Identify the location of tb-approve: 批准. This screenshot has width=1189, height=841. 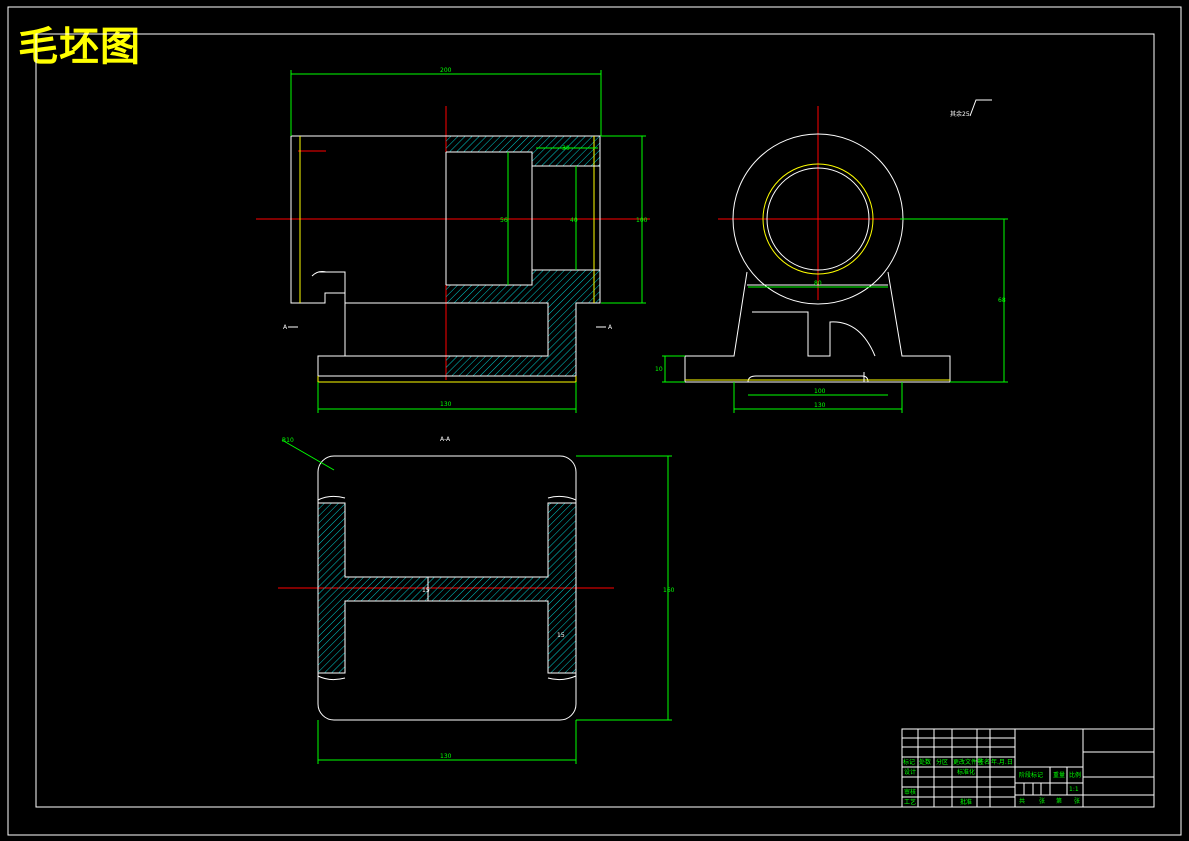
(966, 802).